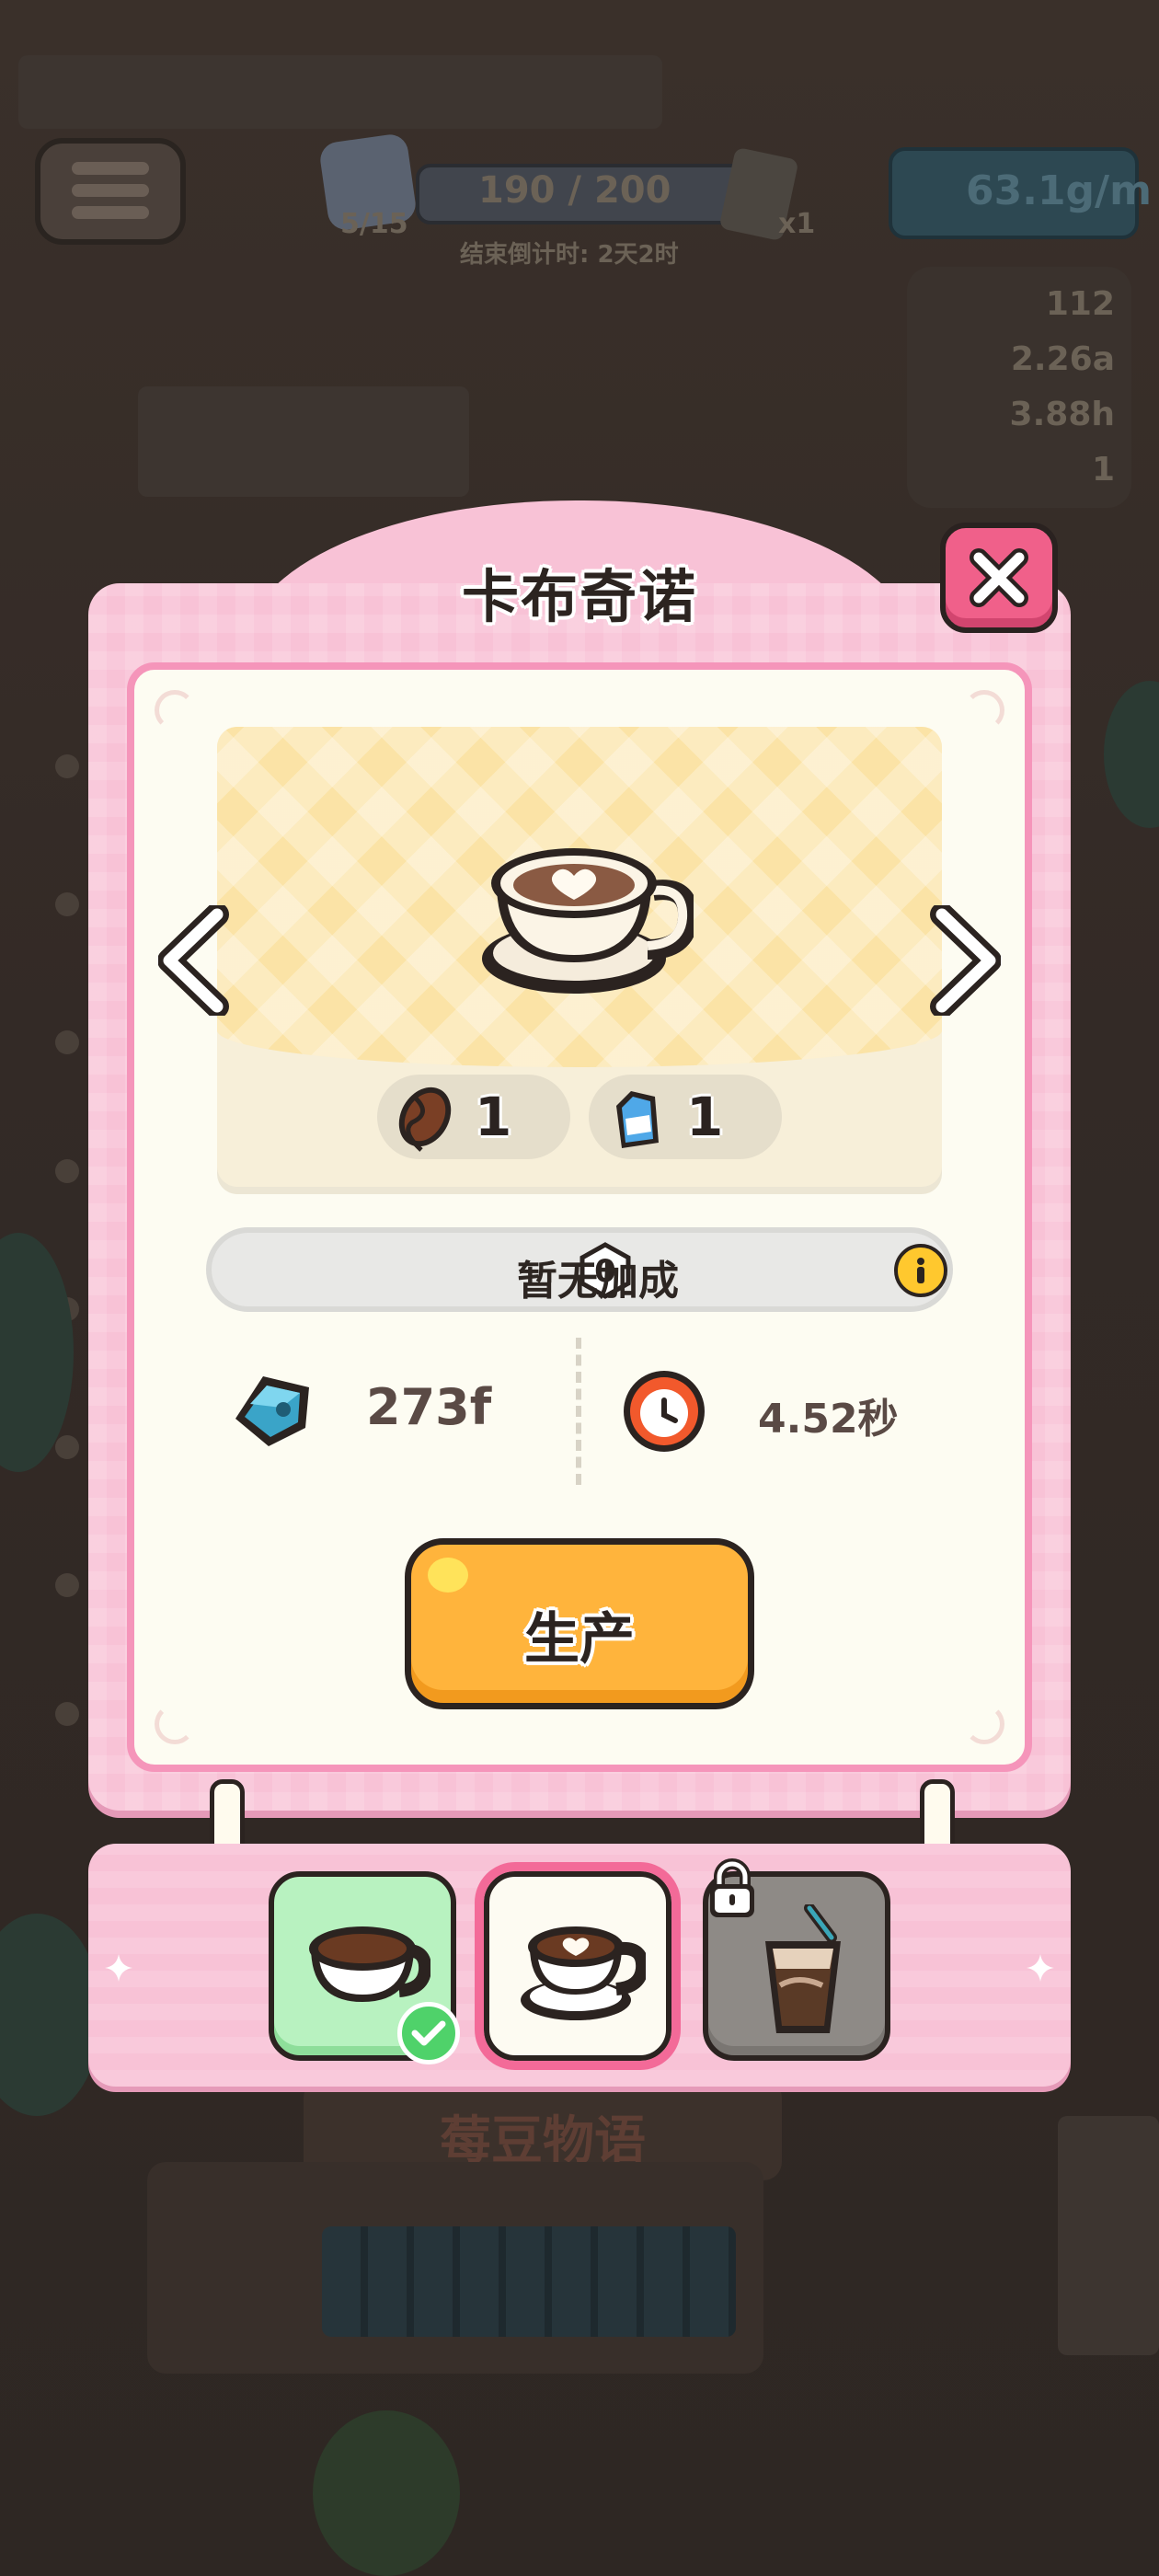  Describe the element at coordinates (195, 960) in the screenshot. I see `previous-arrow-icon` at that location.